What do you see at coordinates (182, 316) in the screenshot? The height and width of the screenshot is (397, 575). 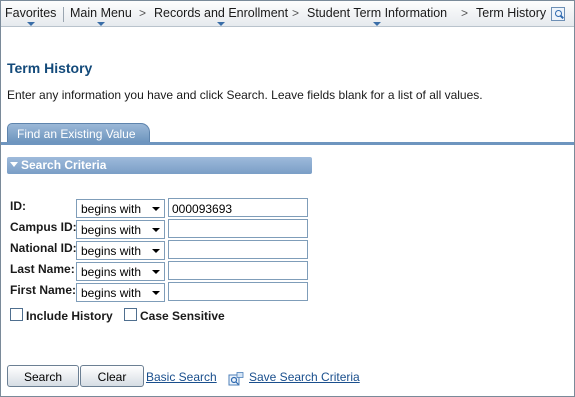 I see `case-sensitive-label: Case Sensitive` at bounding box center [182, 316].